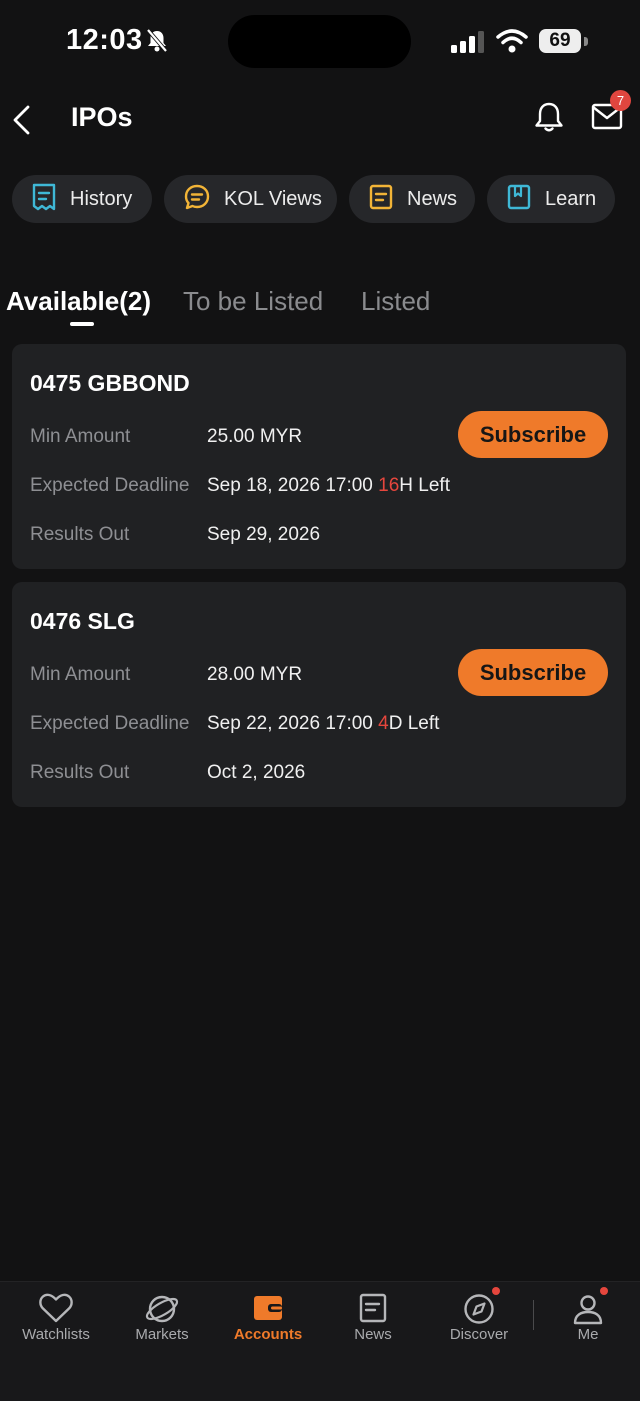 This screenshot has width=640, height=1401. What do you see at coordinates (82, 621) in the screenshot?
I see `ipo-name: 0476 SLG` at bounding box center [82, 621].